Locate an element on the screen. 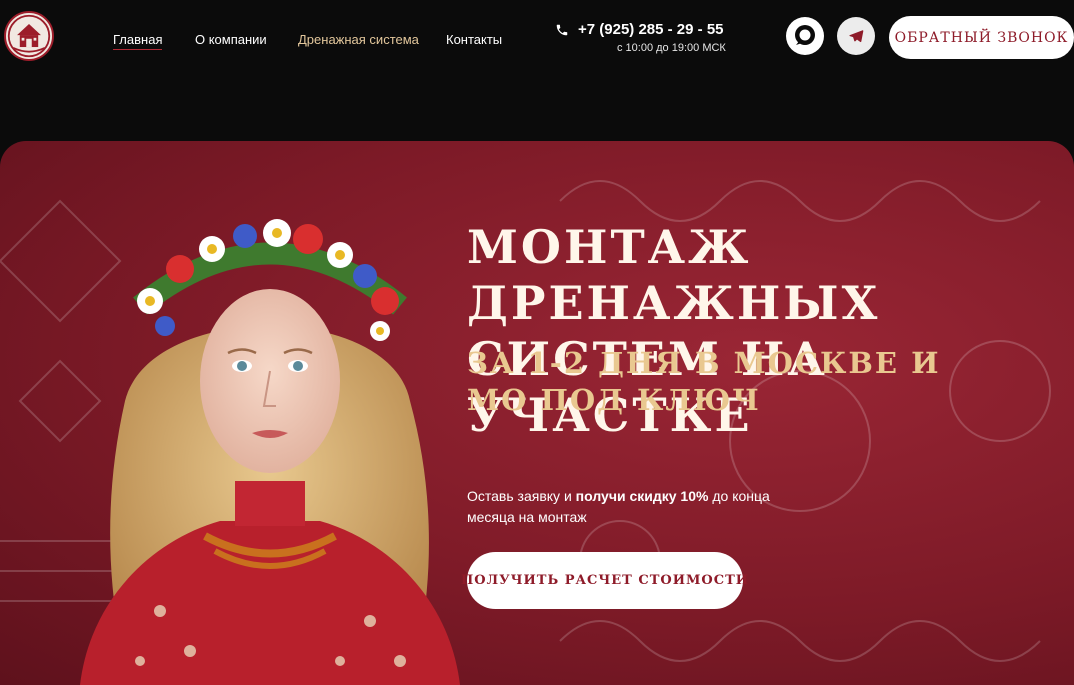 This screenshot has width=1074, height=685. company-logo is located at coordinates (29, 36).